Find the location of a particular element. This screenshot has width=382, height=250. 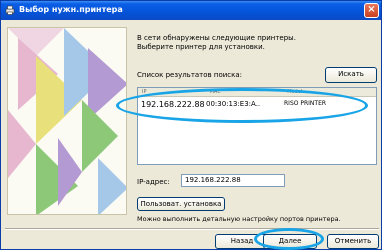

list-header: IP MAC Model is located at coordinates (257, 92).